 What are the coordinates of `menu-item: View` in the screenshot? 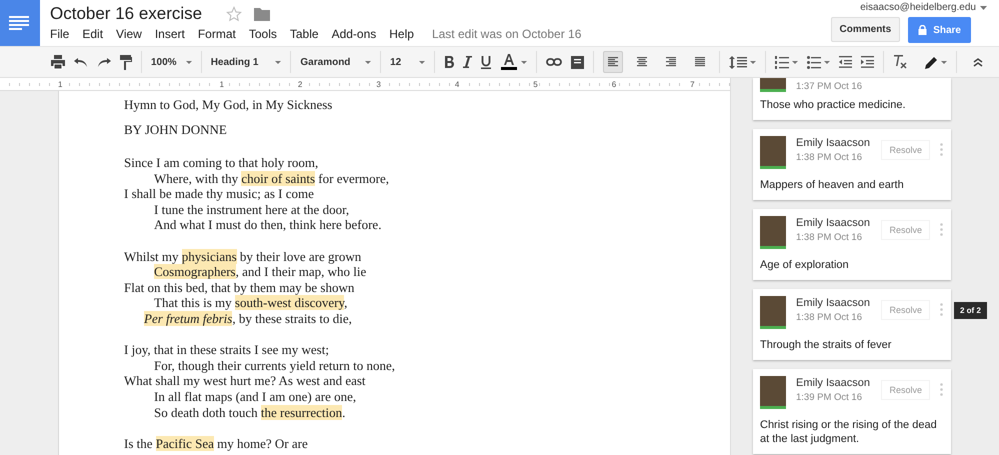 It's located at (129, 34).